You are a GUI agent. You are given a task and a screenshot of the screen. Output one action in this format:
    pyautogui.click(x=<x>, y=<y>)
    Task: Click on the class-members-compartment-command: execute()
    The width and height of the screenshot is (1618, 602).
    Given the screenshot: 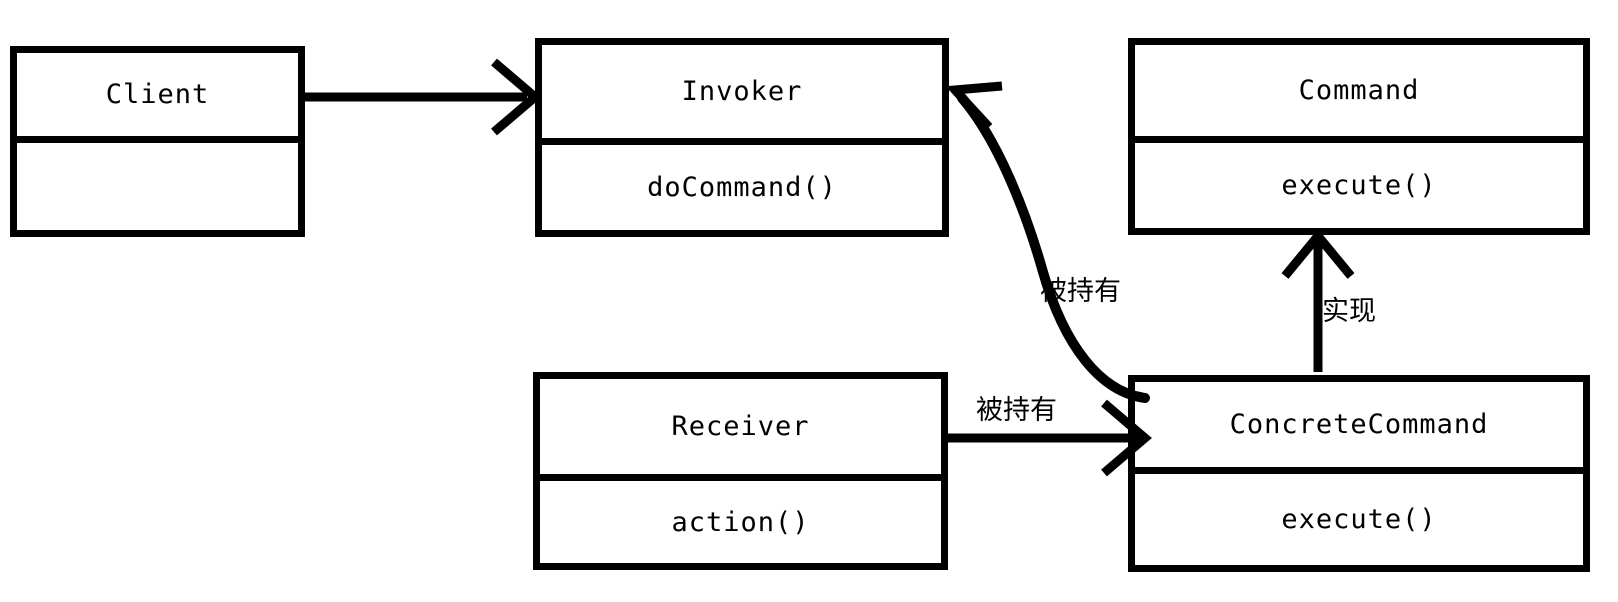 What is the action you would take?
    pyautogui.click(x=1359, y=185)
    